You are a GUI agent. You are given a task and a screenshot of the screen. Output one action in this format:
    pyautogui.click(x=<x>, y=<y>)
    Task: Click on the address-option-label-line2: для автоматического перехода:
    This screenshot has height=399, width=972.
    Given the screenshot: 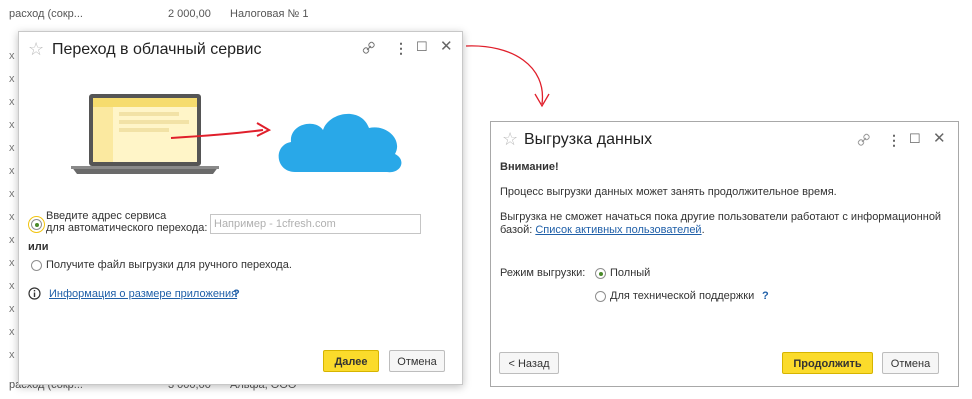 What is the action you would take?
    pyautogui.click(x=127, y=228)
    